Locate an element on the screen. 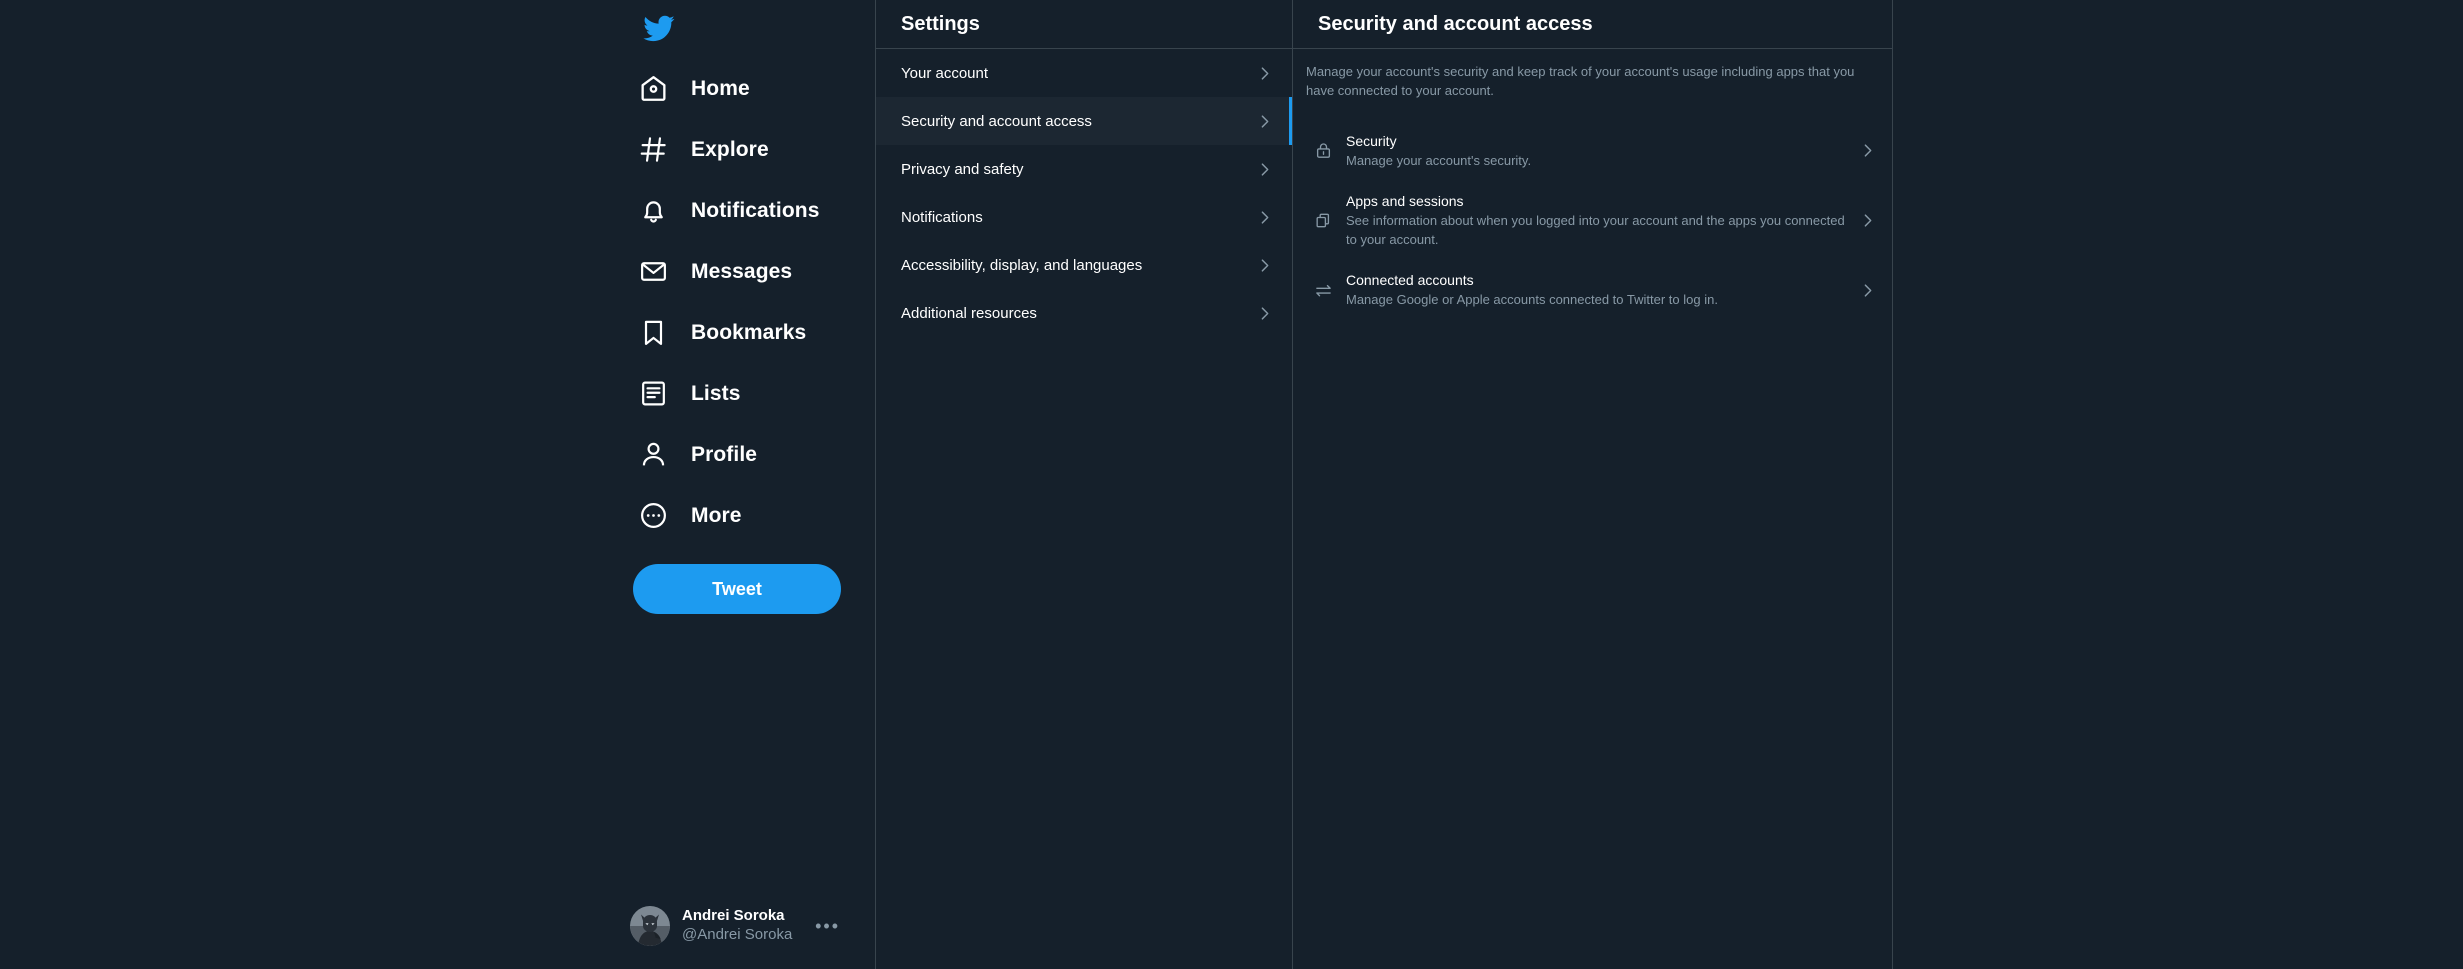 This screenshot has height=969, width=2463. settings-item-label: Notifications is located at coordinates (942, 217).